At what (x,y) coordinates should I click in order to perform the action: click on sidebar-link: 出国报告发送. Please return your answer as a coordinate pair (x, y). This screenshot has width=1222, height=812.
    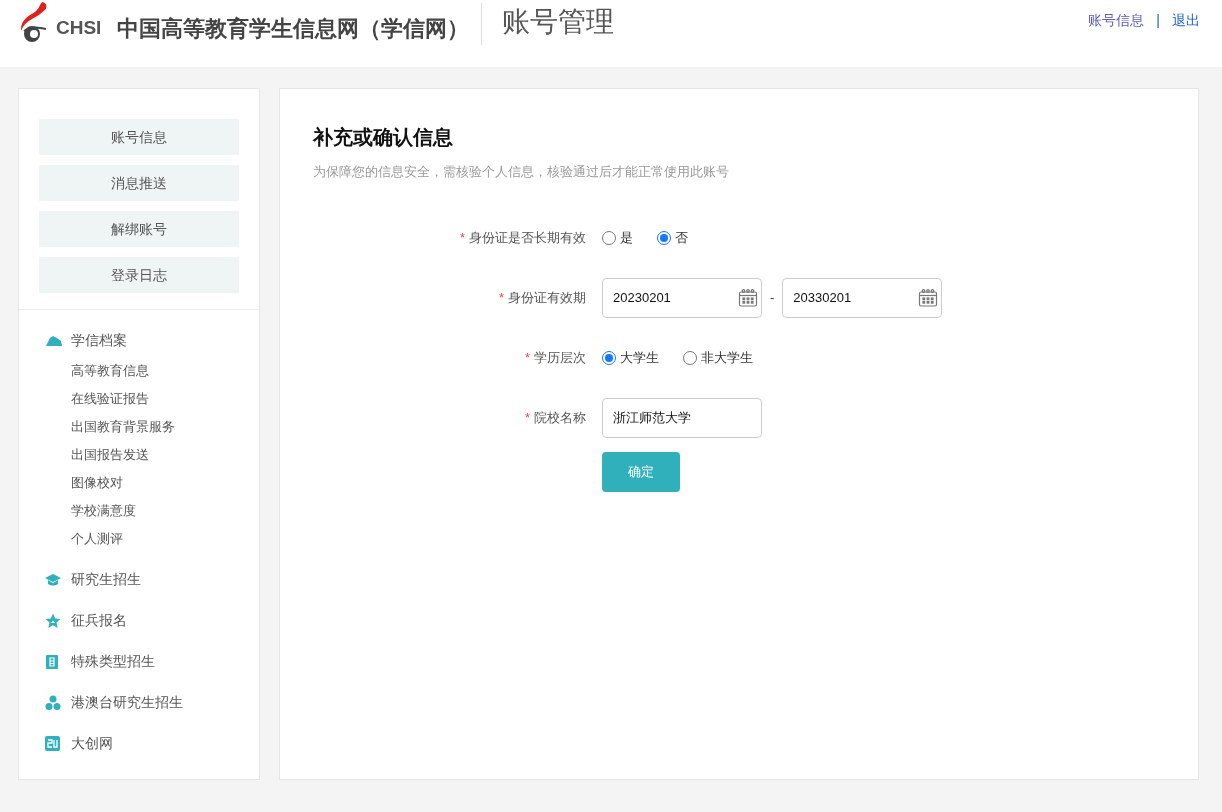
    Looking at the image, I should click on (165, 455).